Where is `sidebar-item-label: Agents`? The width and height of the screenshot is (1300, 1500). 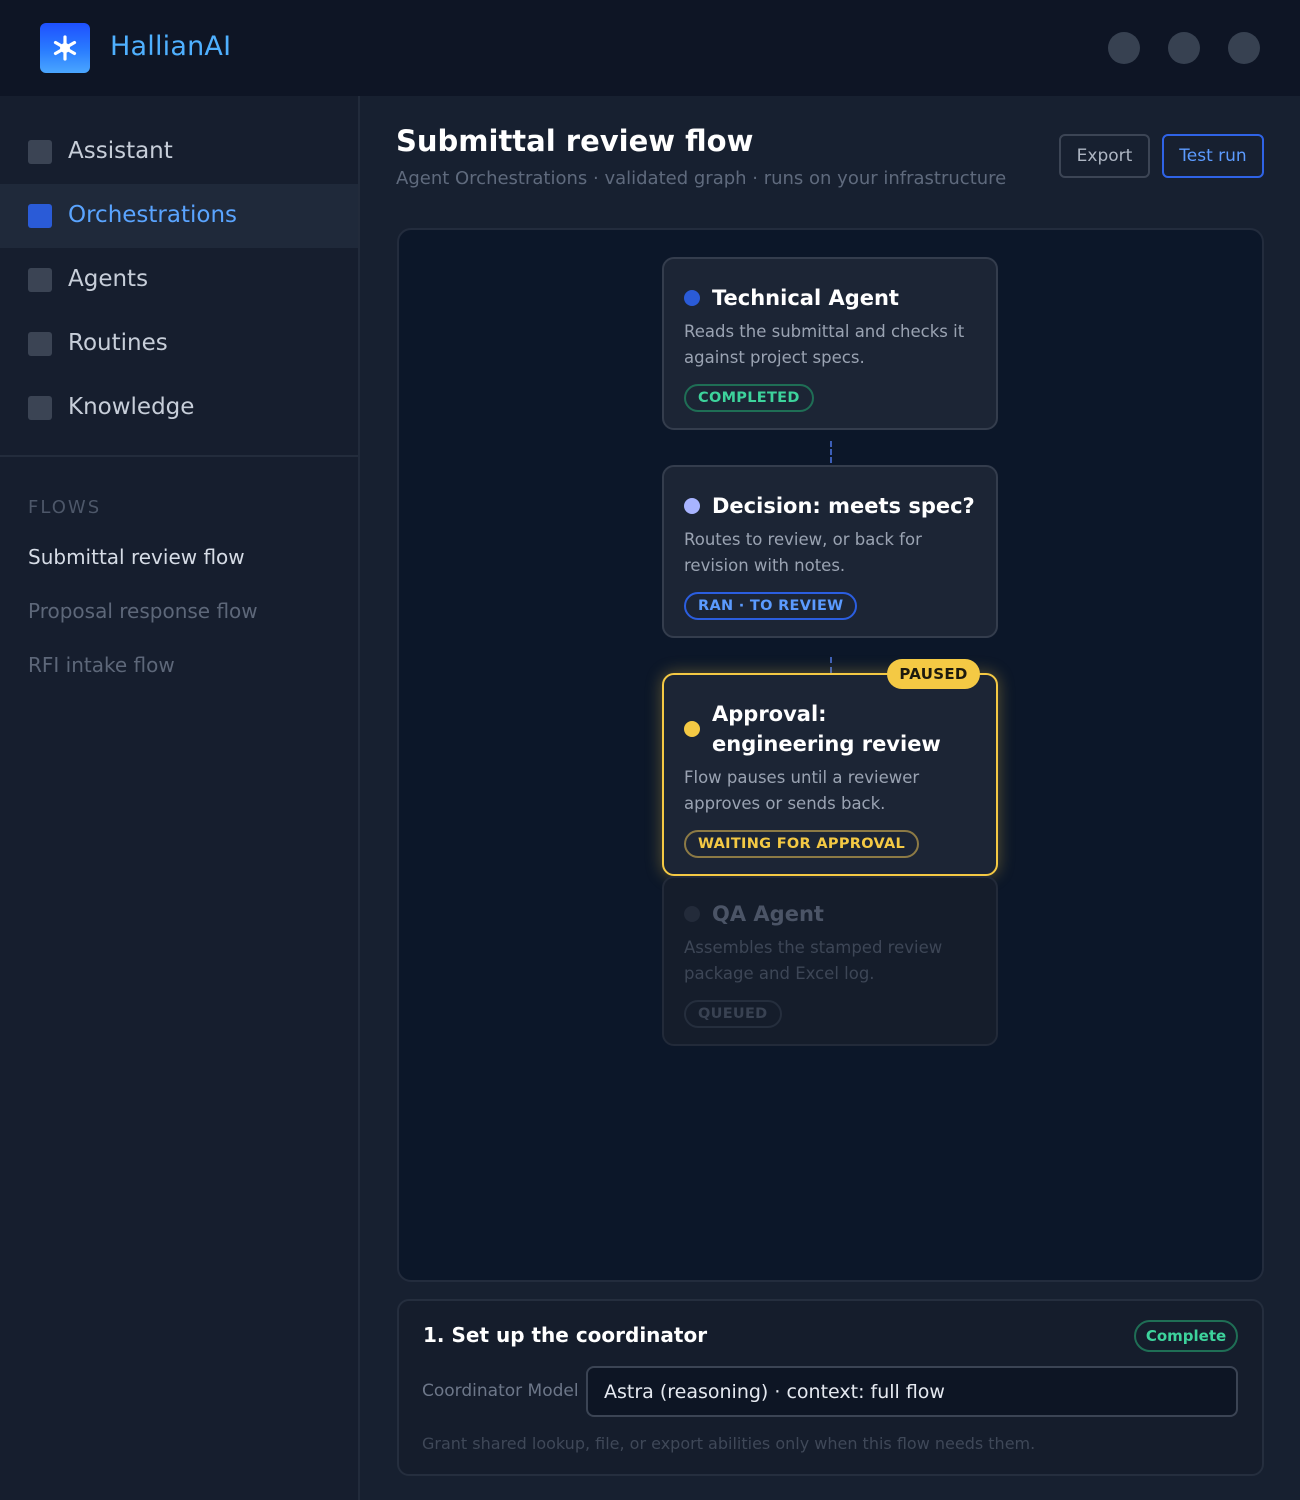 sidebar-item-label: Agents is located at coordinates (108, 279).